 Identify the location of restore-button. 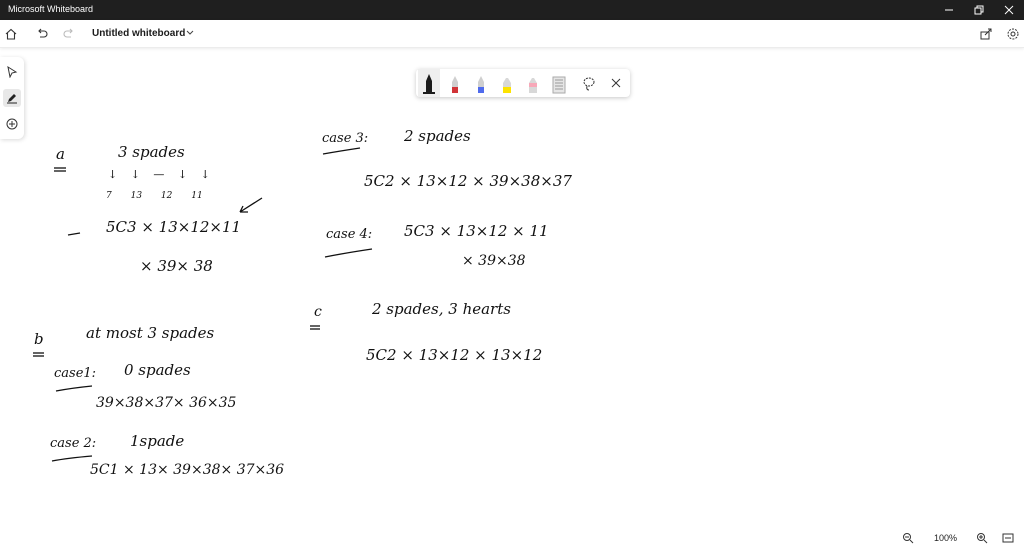
(979, 10).